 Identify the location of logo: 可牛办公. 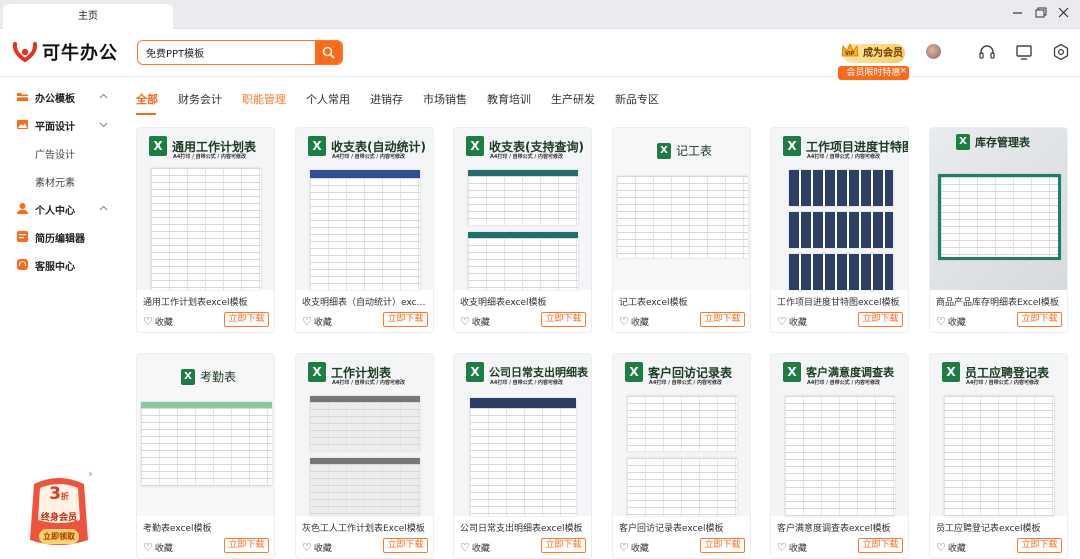
(65, 52).